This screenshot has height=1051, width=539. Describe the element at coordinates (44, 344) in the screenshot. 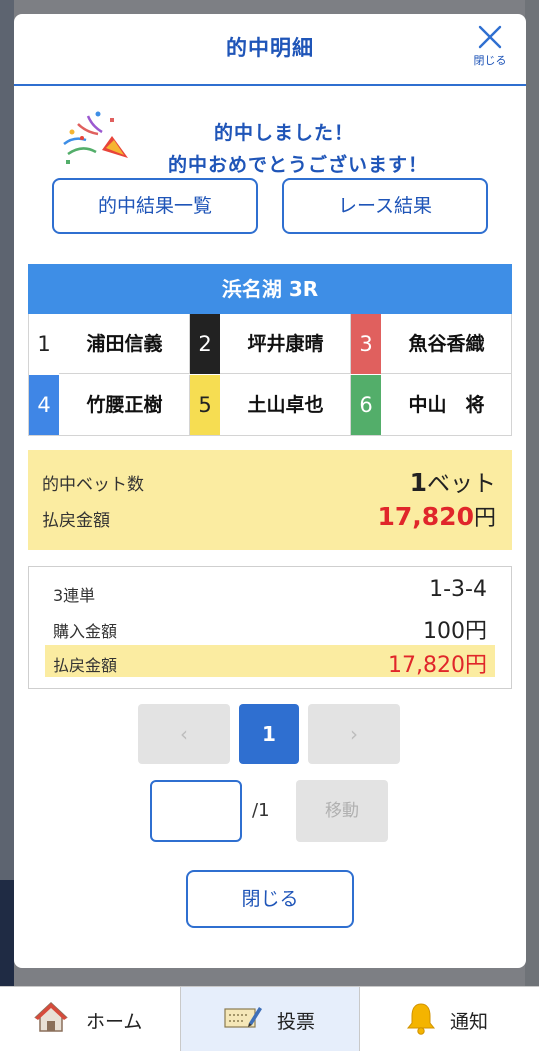

I see `racer-number: 1` at that location.